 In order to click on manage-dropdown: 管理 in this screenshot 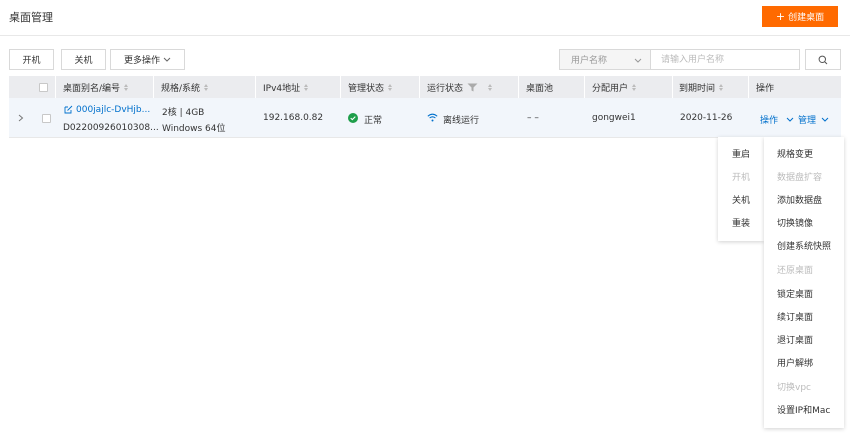, I will do `click(813, 119)`.